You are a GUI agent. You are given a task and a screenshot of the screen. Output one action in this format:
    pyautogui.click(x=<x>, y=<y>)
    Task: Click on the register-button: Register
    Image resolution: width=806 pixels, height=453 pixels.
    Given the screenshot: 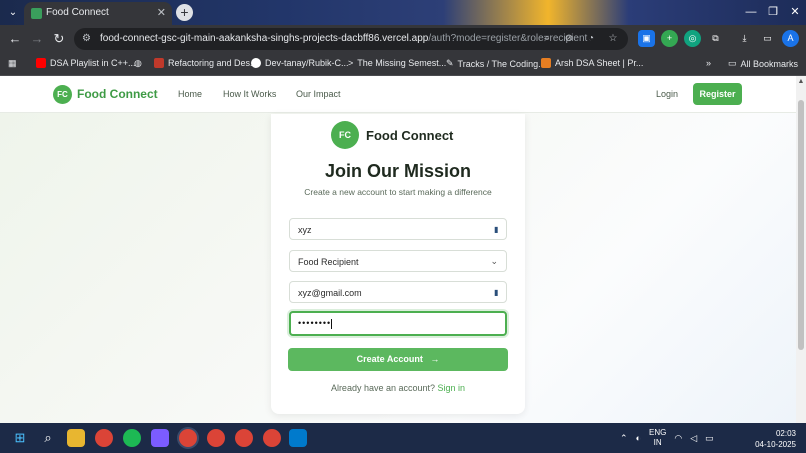 What is the action you would take?
    pyautogui.click(x=717, y=94)
    